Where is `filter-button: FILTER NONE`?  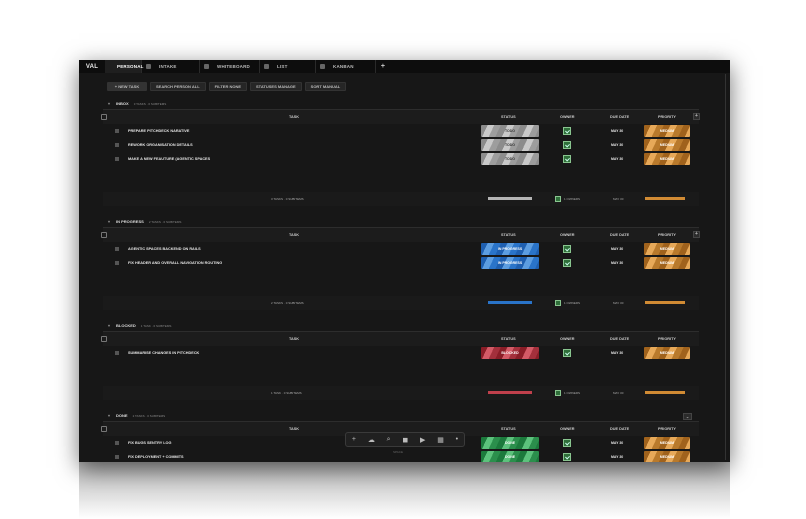 filter-button: FILTER NONE is located at coordinates (228, 86).